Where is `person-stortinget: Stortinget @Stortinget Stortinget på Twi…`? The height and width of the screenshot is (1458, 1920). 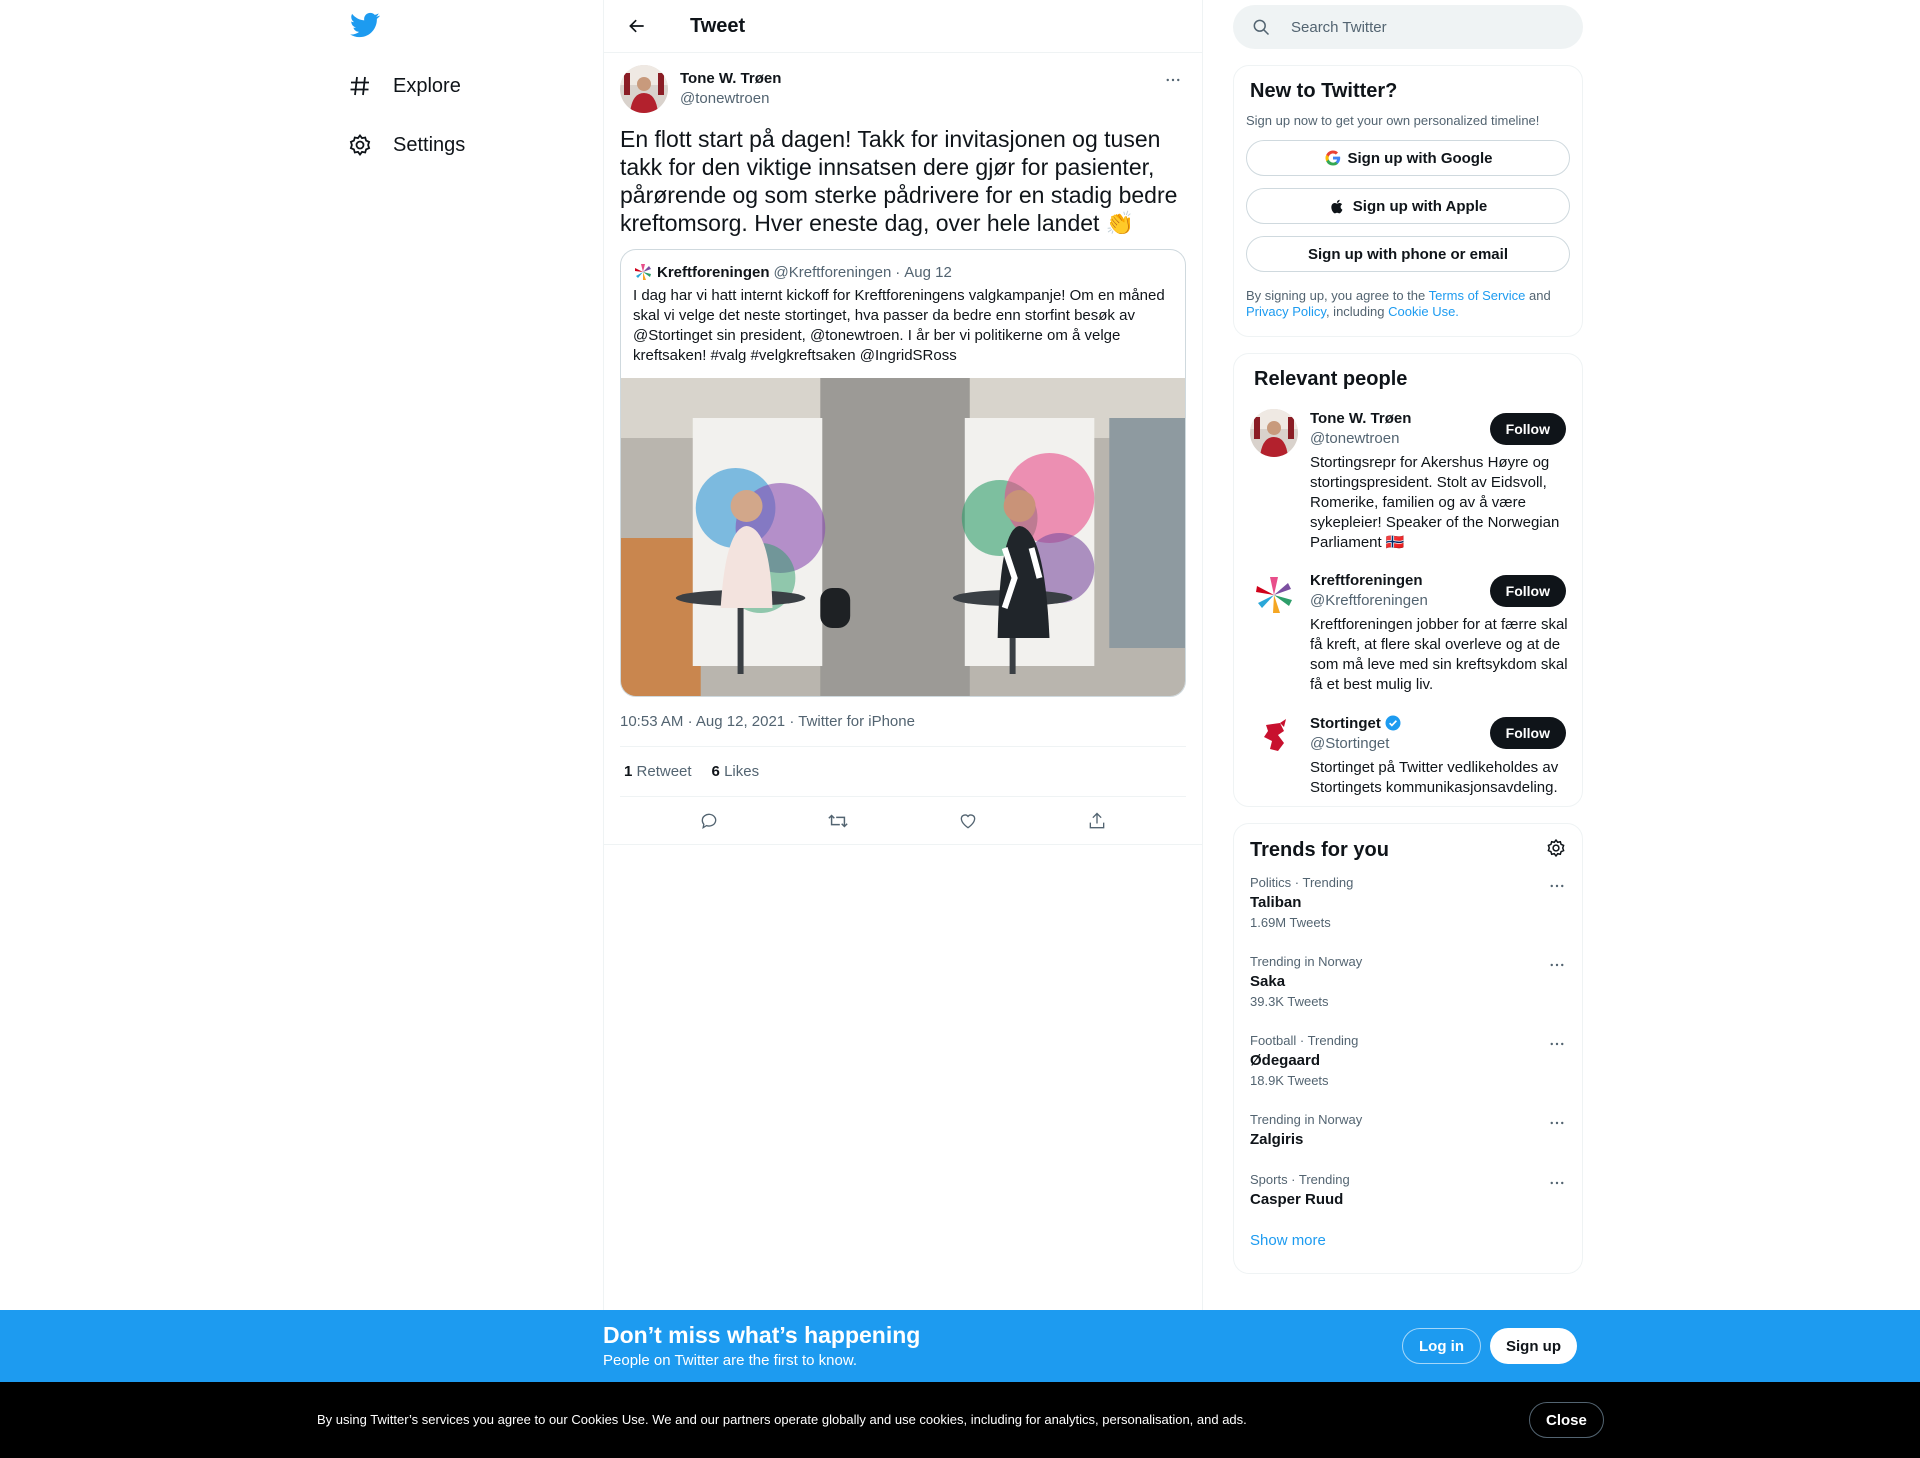
person-stortinget: Stortinget @Stortinget Stortinget på Twi… is located at coordinates (1410, 755).